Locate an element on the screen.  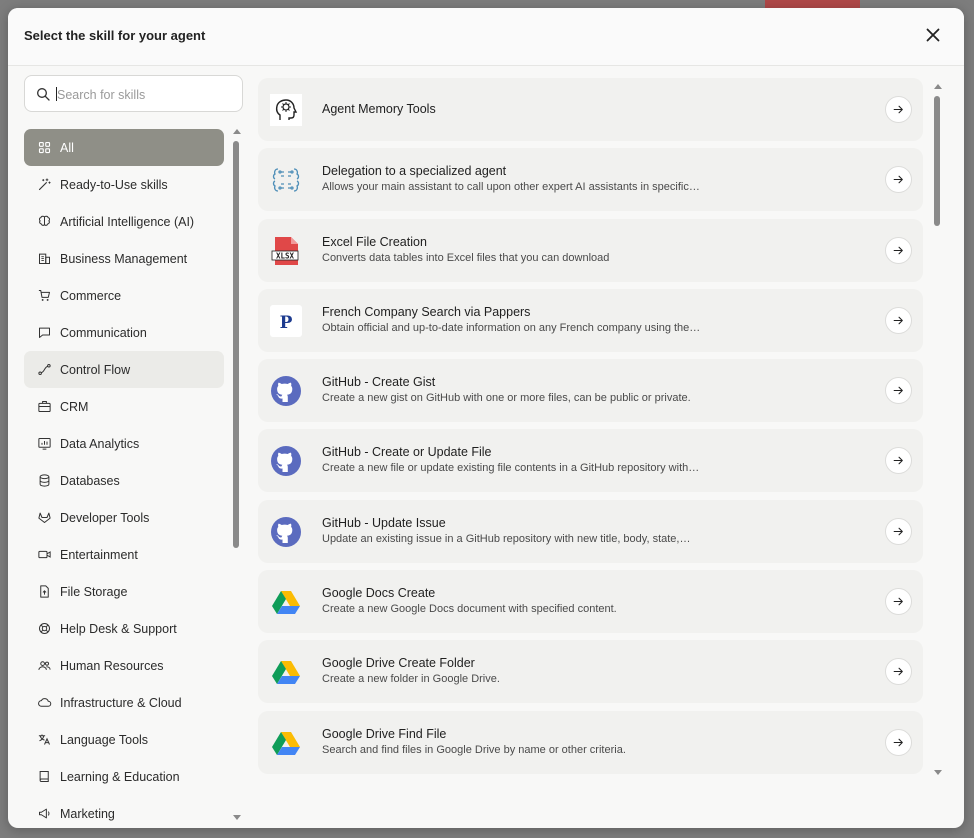
category-control-flow: Control Flow is located at coordinates (124, 369).